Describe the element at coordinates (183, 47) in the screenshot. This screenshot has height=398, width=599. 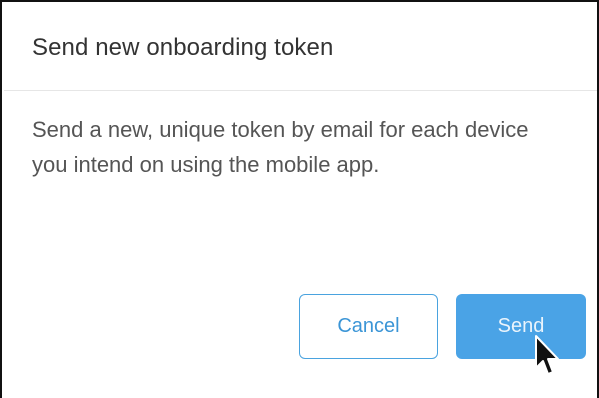
I see `dialog-title: Send new onboarding token` at that location.